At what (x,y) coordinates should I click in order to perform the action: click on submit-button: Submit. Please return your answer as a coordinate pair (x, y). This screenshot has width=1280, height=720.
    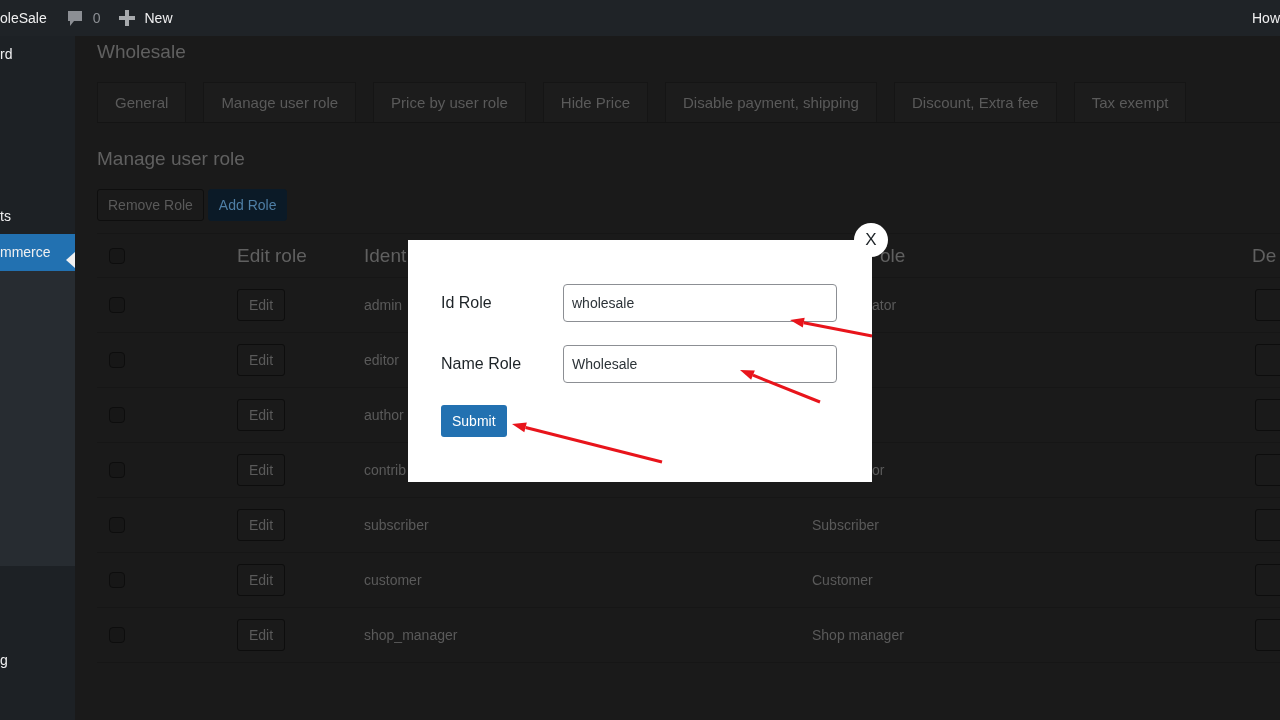
    Looking at the image, I should click on (474, 421).